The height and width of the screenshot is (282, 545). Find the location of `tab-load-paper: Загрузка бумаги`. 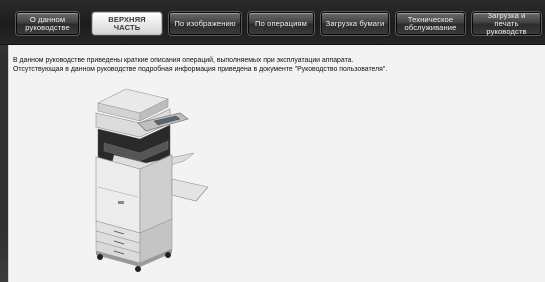

tab-load-paper: Загрузка бумаги is located at coordinates (355, 23).